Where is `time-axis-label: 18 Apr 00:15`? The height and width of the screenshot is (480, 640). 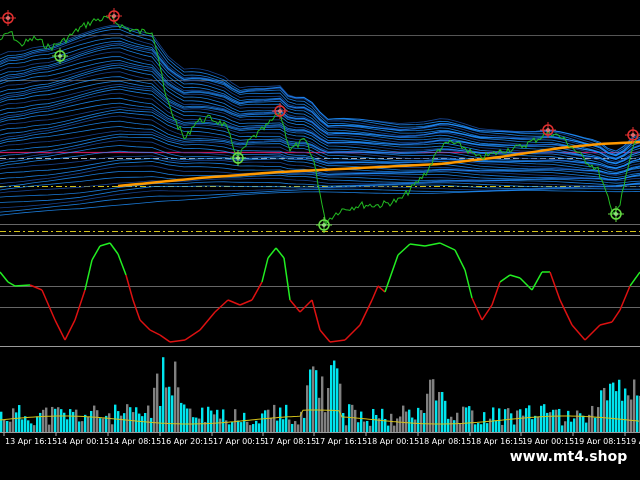
time-axis-label: 18 Apr 00:15 is located at coordinates (393, 441).